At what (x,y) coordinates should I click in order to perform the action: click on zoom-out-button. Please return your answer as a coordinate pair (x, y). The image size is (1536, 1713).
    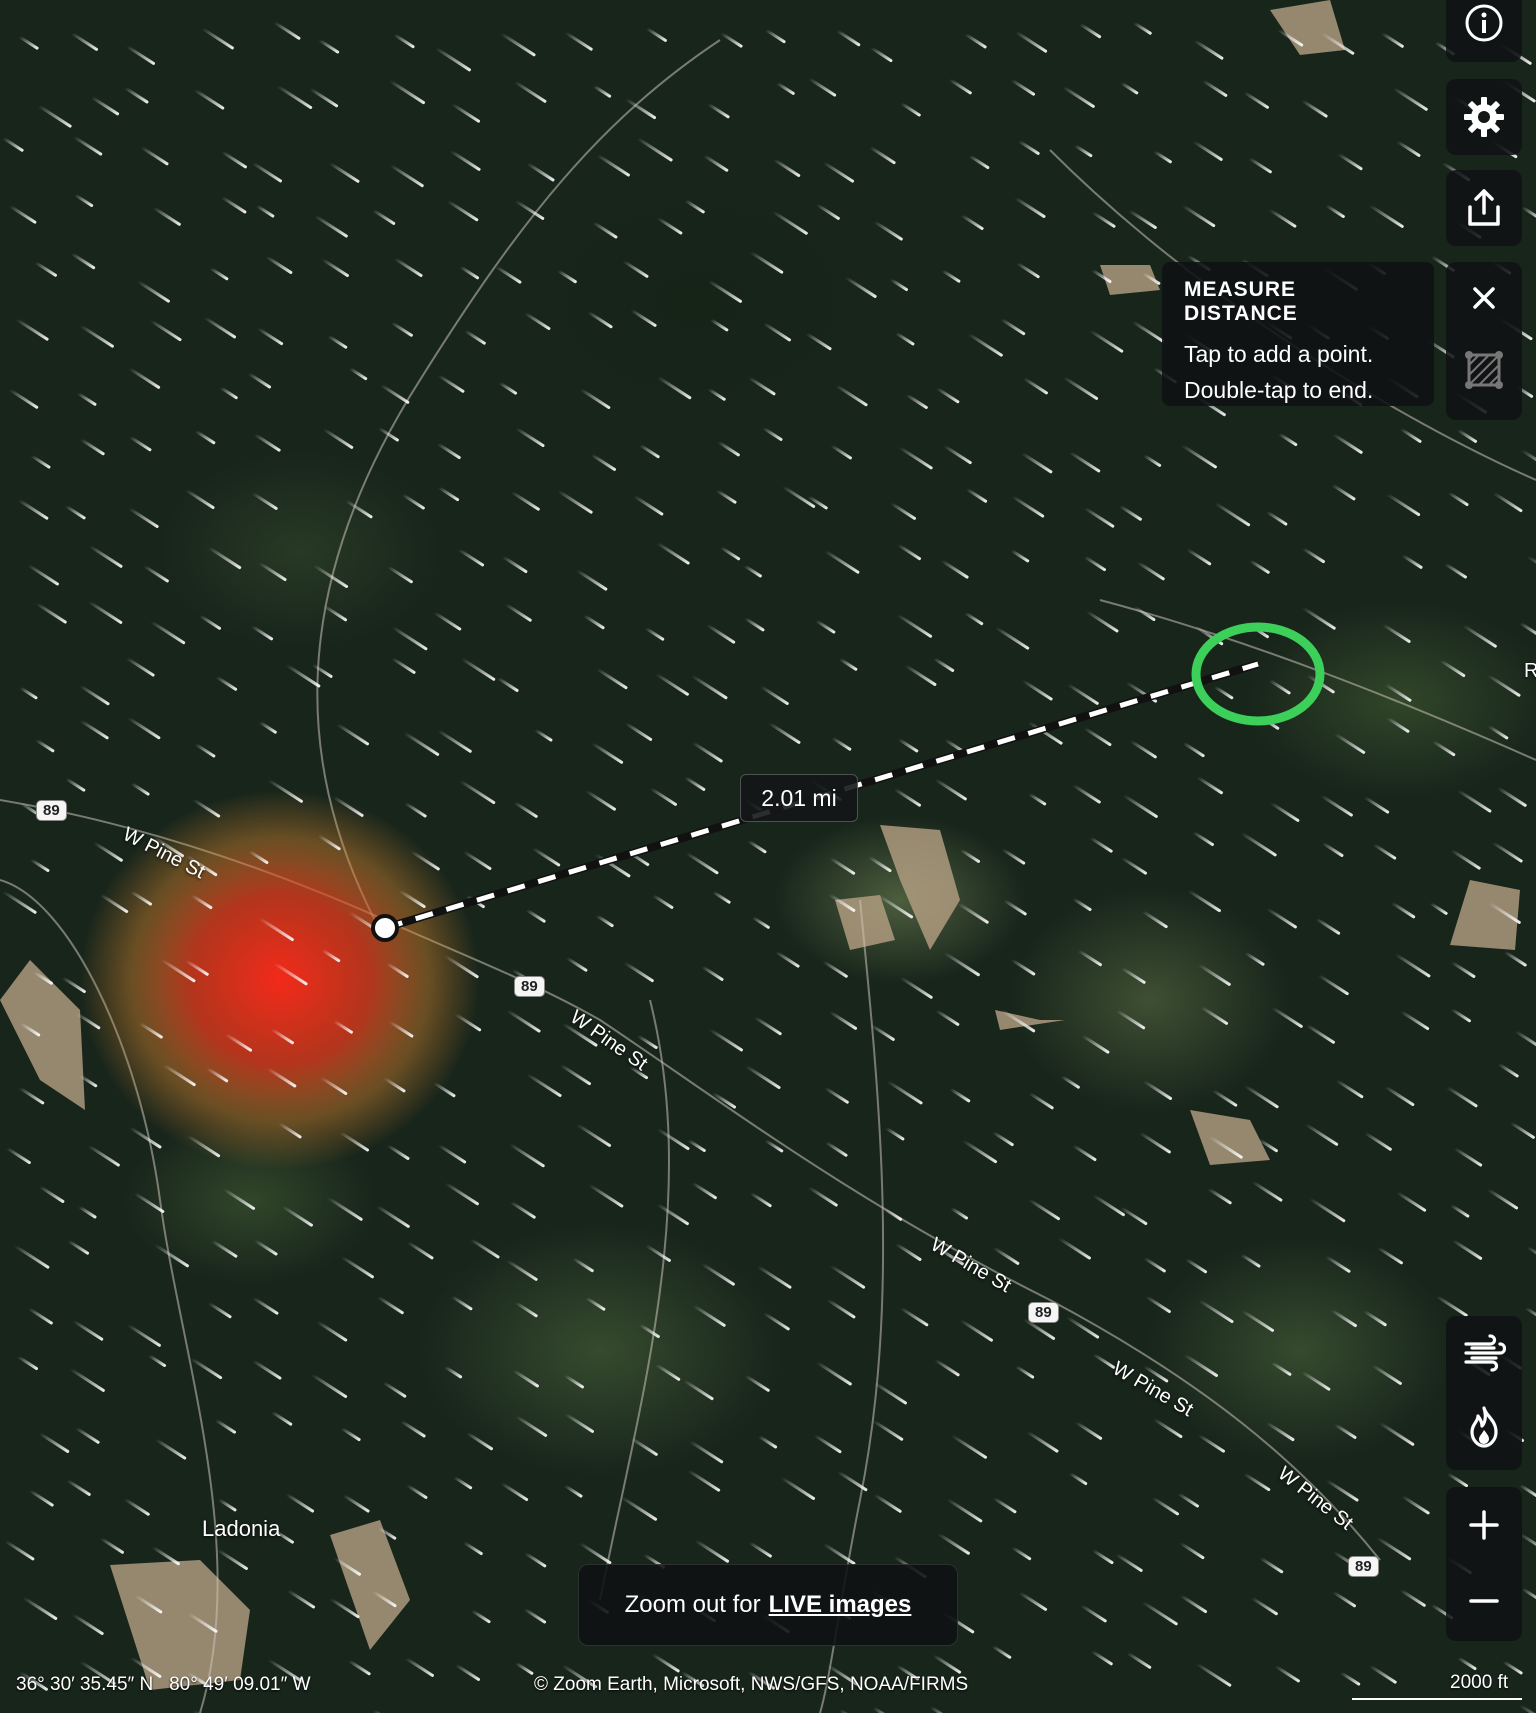
    Looking at the image, I should click on (1484, 1601).